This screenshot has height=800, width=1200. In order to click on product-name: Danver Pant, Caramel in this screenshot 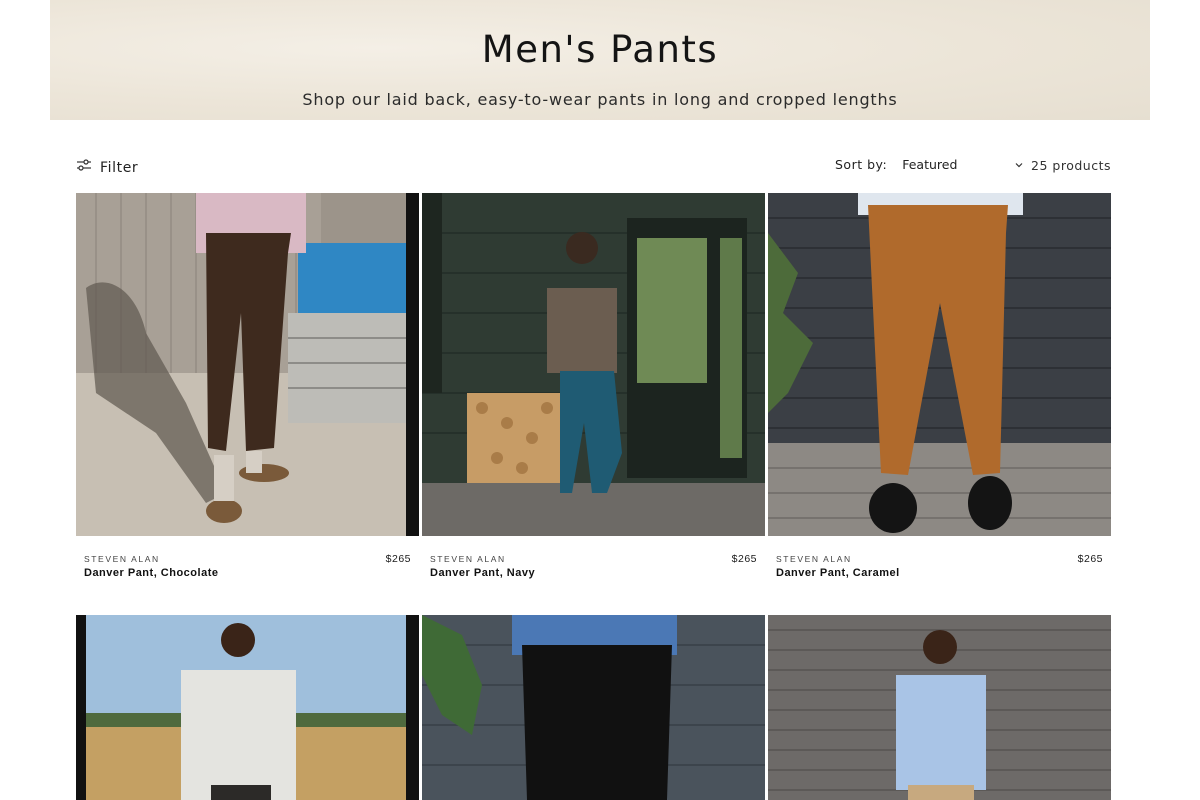, I will do `click(838, 573)`.